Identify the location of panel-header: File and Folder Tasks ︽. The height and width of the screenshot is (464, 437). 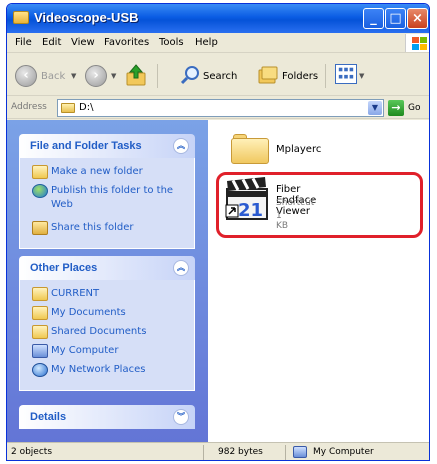
(107, 146).